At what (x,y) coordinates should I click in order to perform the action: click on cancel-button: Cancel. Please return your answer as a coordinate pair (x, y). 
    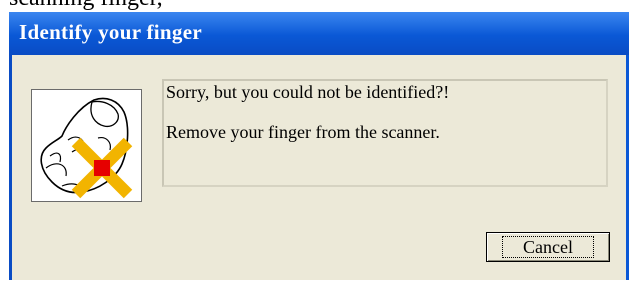
    Looking at the image, I should click on (548, 247).